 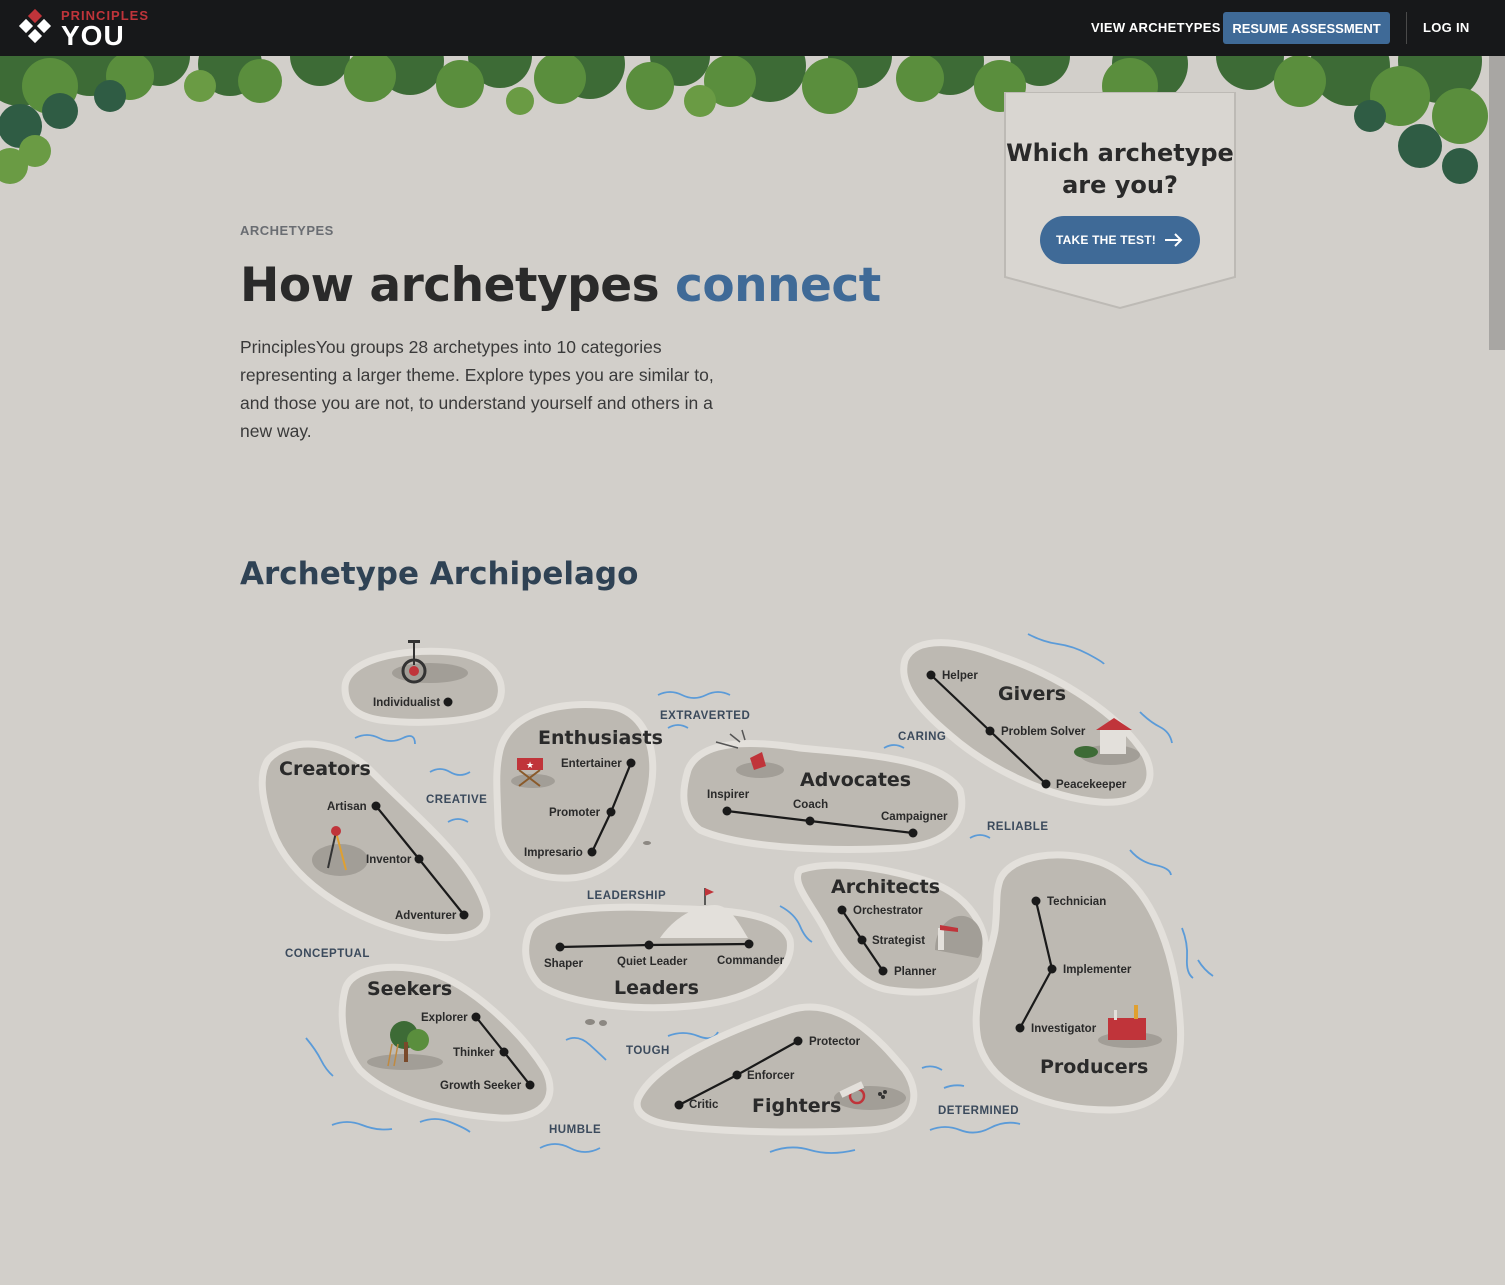 I want to click on archetype-coach: Coach, so click(x=810, y=805).